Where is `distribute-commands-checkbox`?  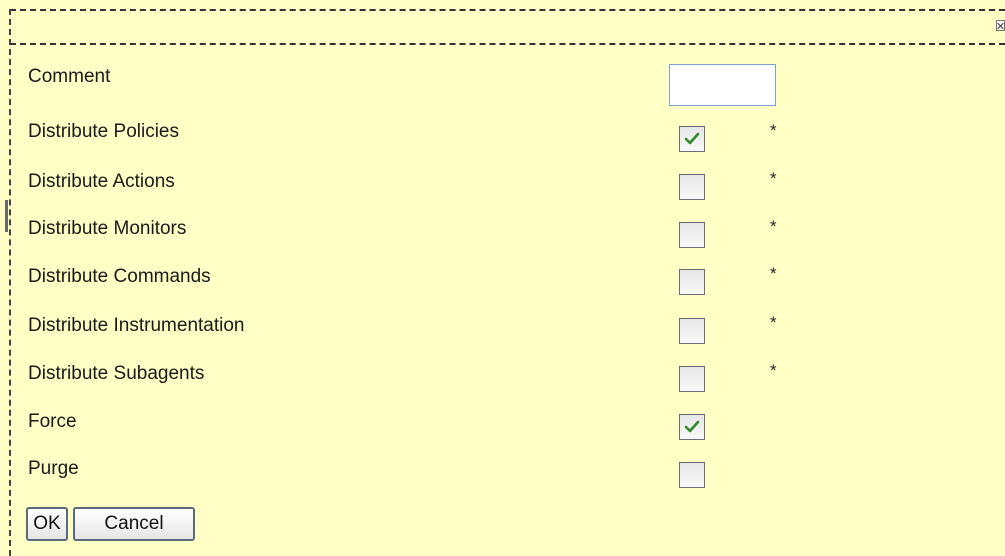 distribute-commands-checkbox is located at coordinates (692, 282).